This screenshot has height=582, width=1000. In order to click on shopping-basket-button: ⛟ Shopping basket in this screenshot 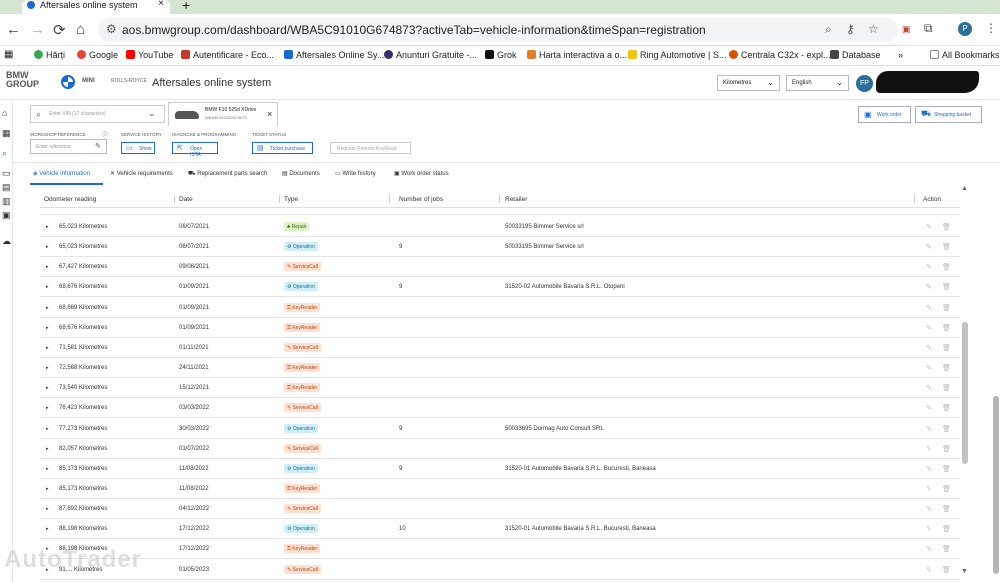, I will do `click(948, 114)`.